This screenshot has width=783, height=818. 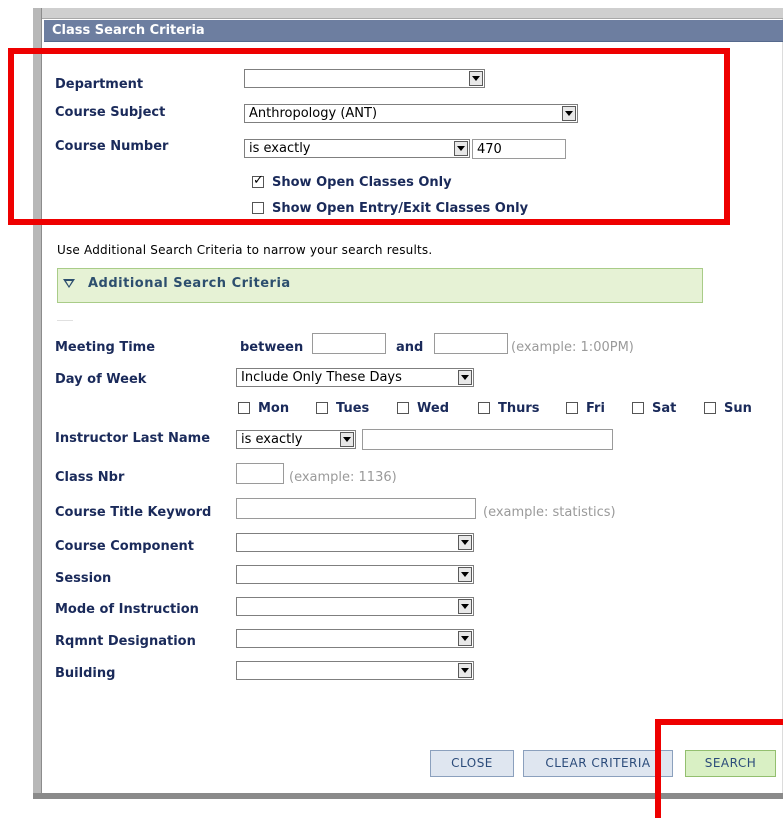 I want to click on department-select, so click(x=364, y=78).